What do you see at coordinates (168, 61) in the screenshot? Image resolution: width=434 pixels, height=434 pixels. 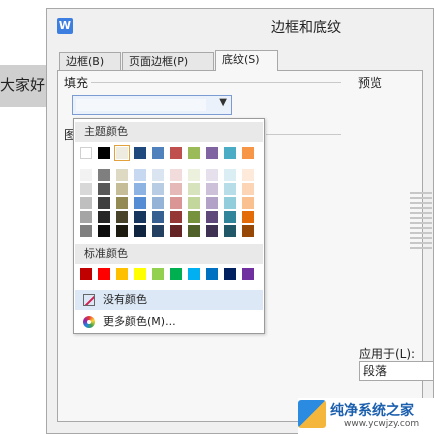 I see `tab-page-borders: 页面边框(P)` at bounding box center [168, 61].